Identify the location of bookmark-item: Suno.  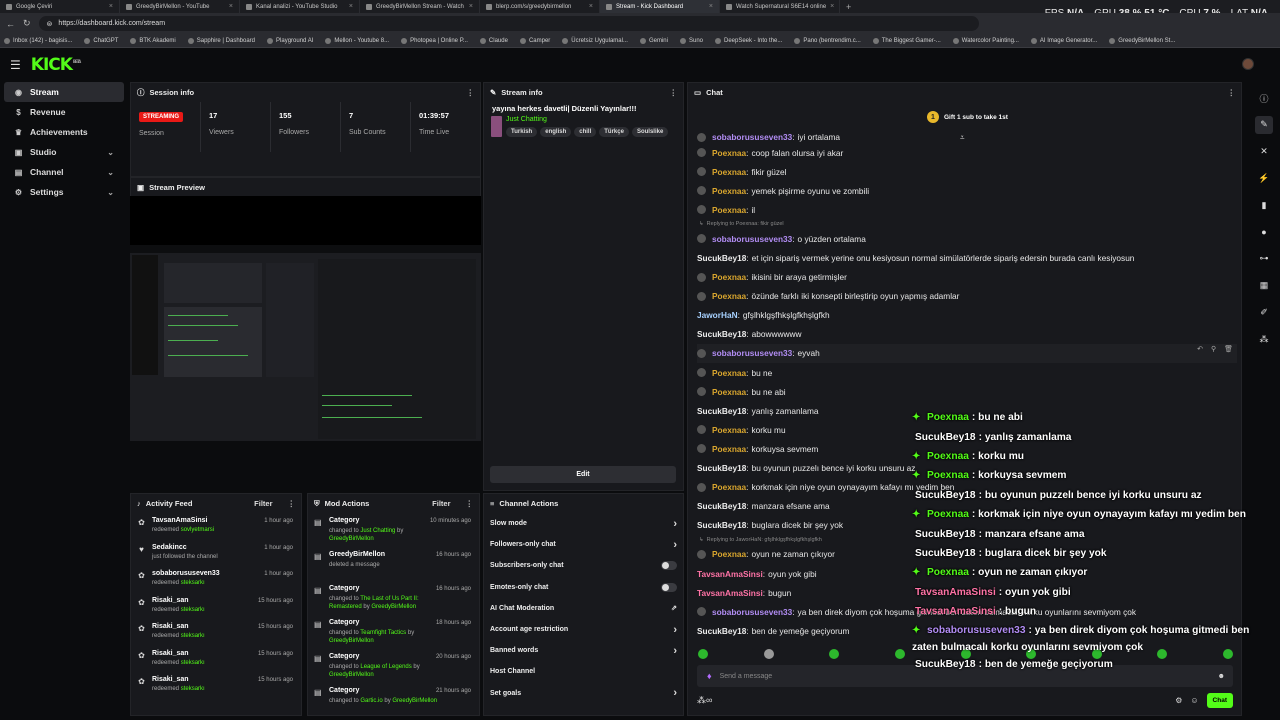
(691, 40).